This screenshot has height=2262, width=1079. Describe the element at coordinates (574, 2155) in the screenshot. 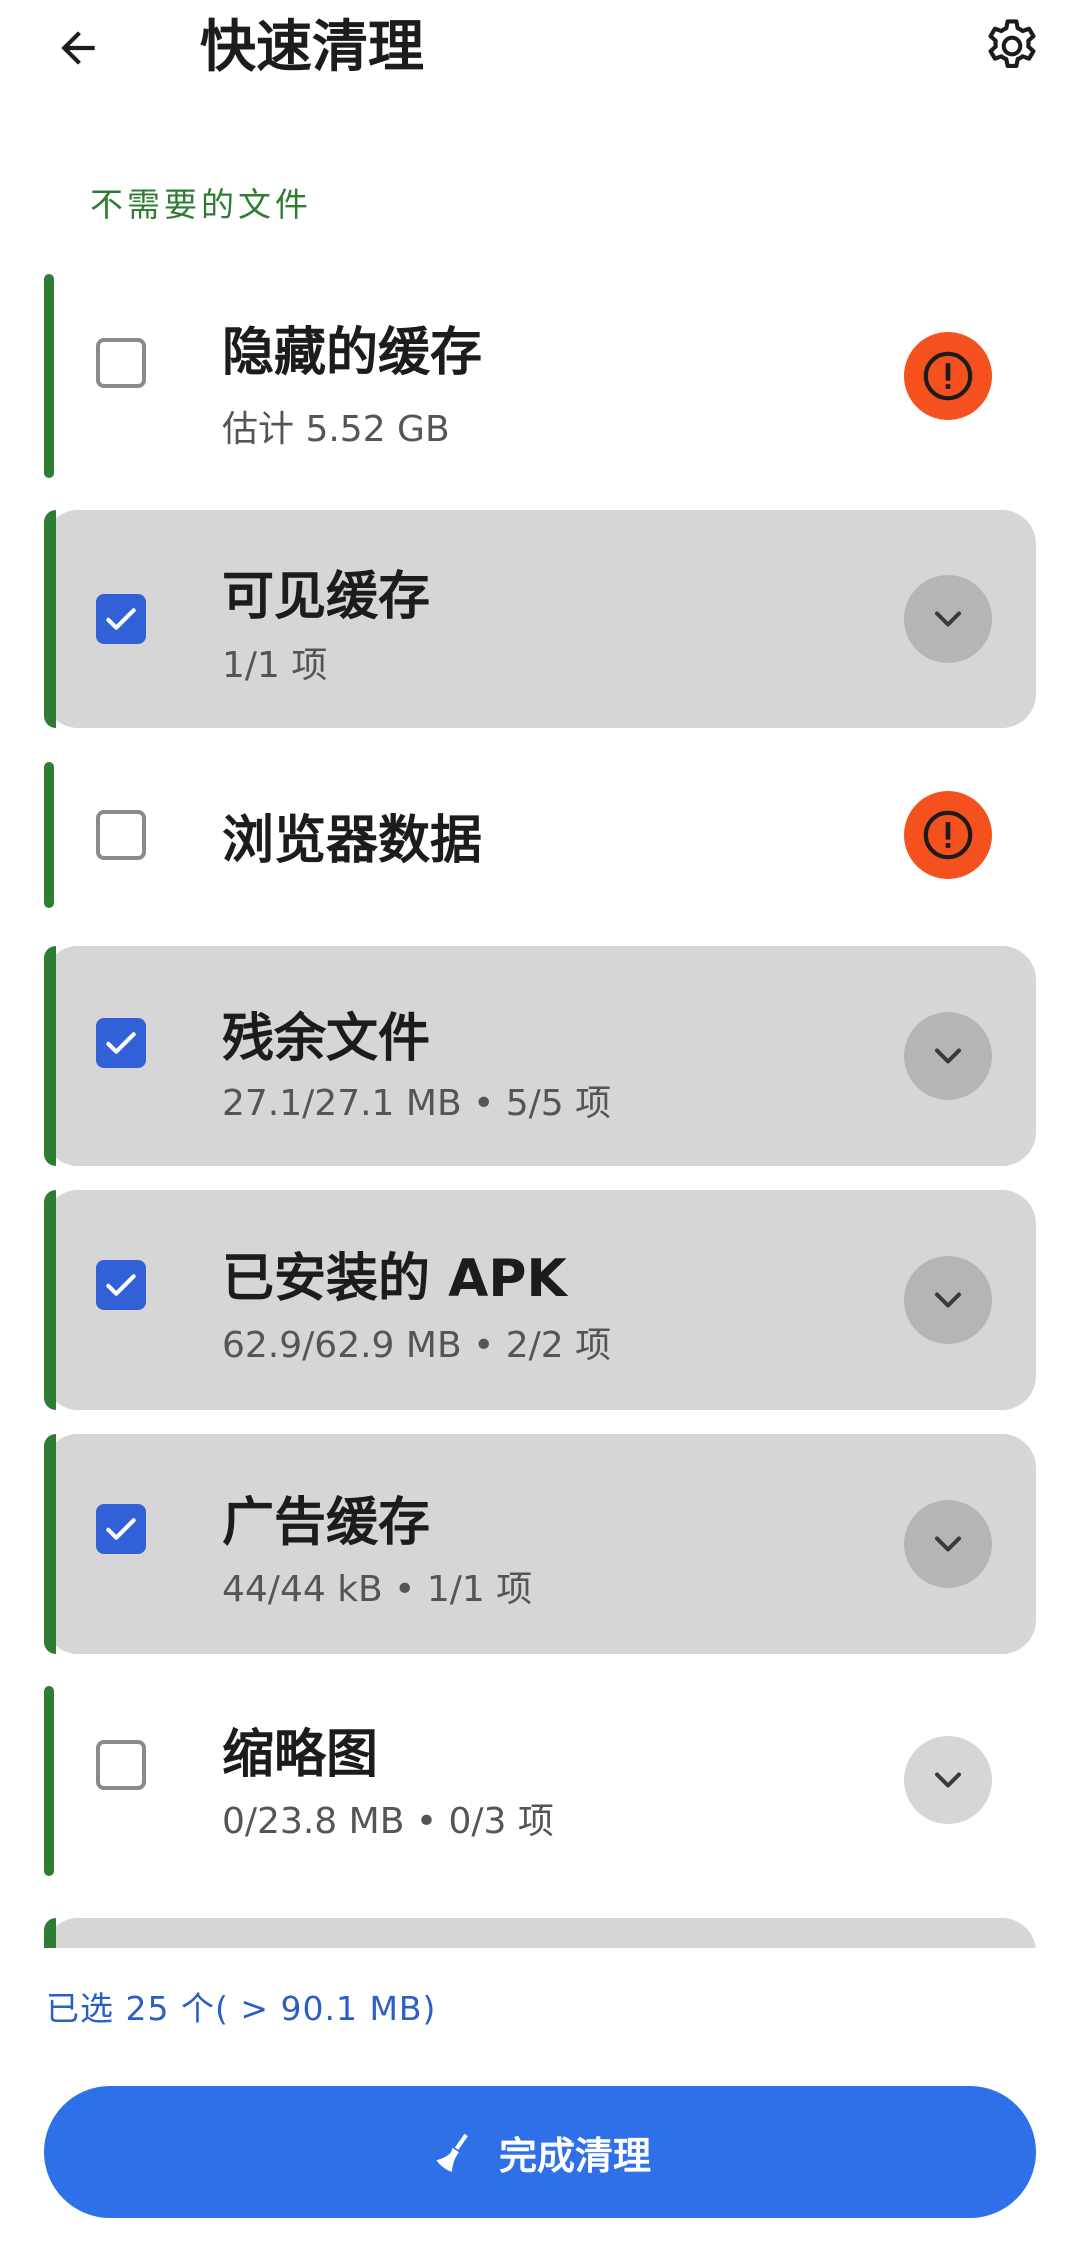

I see `finish-cleanup-label: 完成清理` at that location.